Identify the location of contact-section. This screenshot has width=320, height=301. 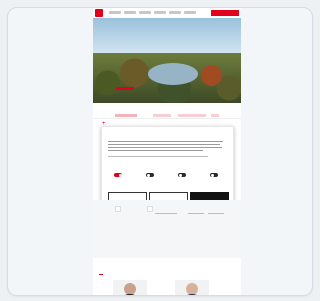
(167, 229).